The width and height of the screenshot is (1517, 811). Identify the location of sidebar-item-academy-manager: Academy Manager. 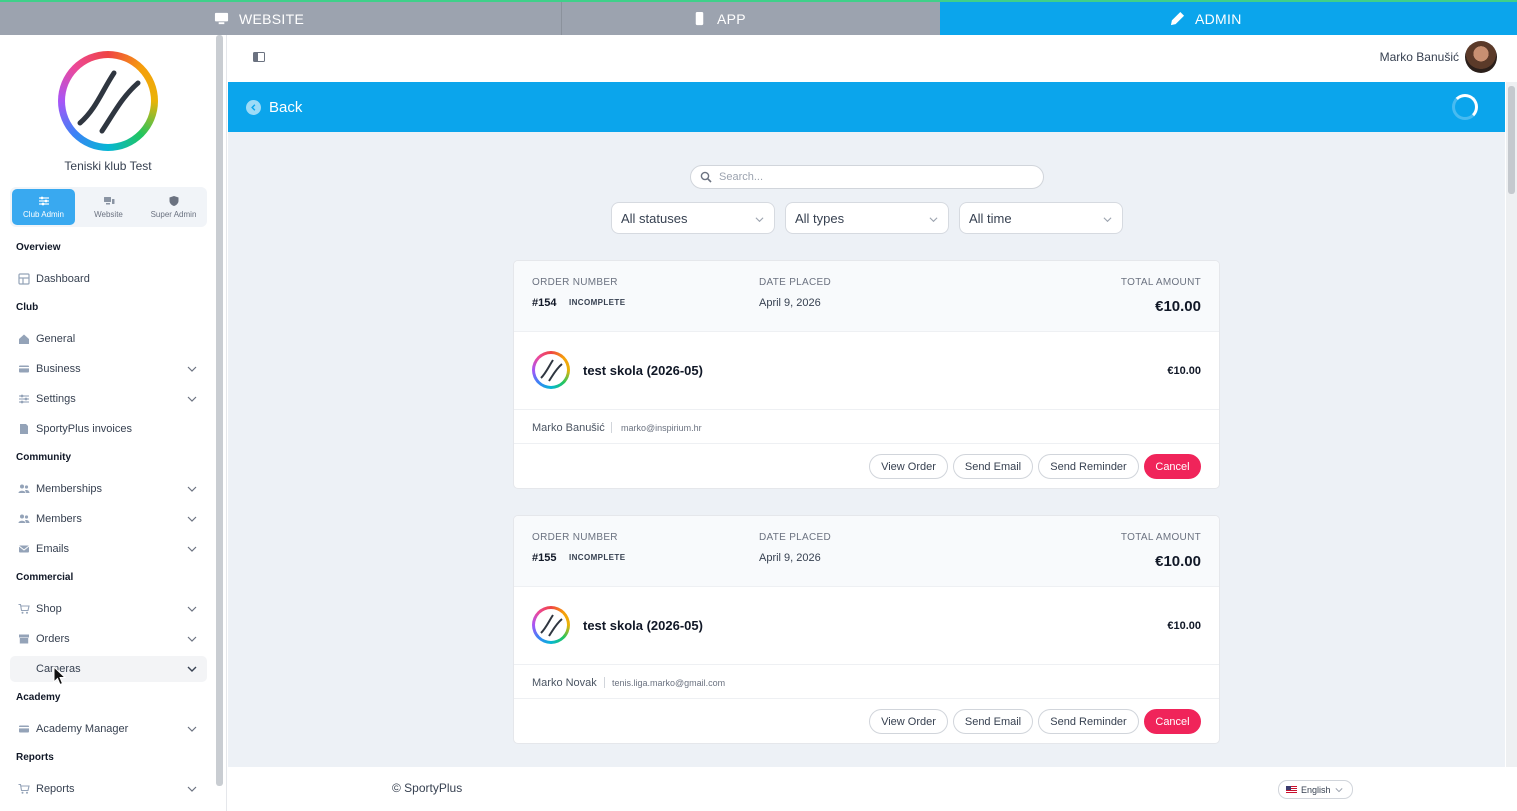
(108, 729).